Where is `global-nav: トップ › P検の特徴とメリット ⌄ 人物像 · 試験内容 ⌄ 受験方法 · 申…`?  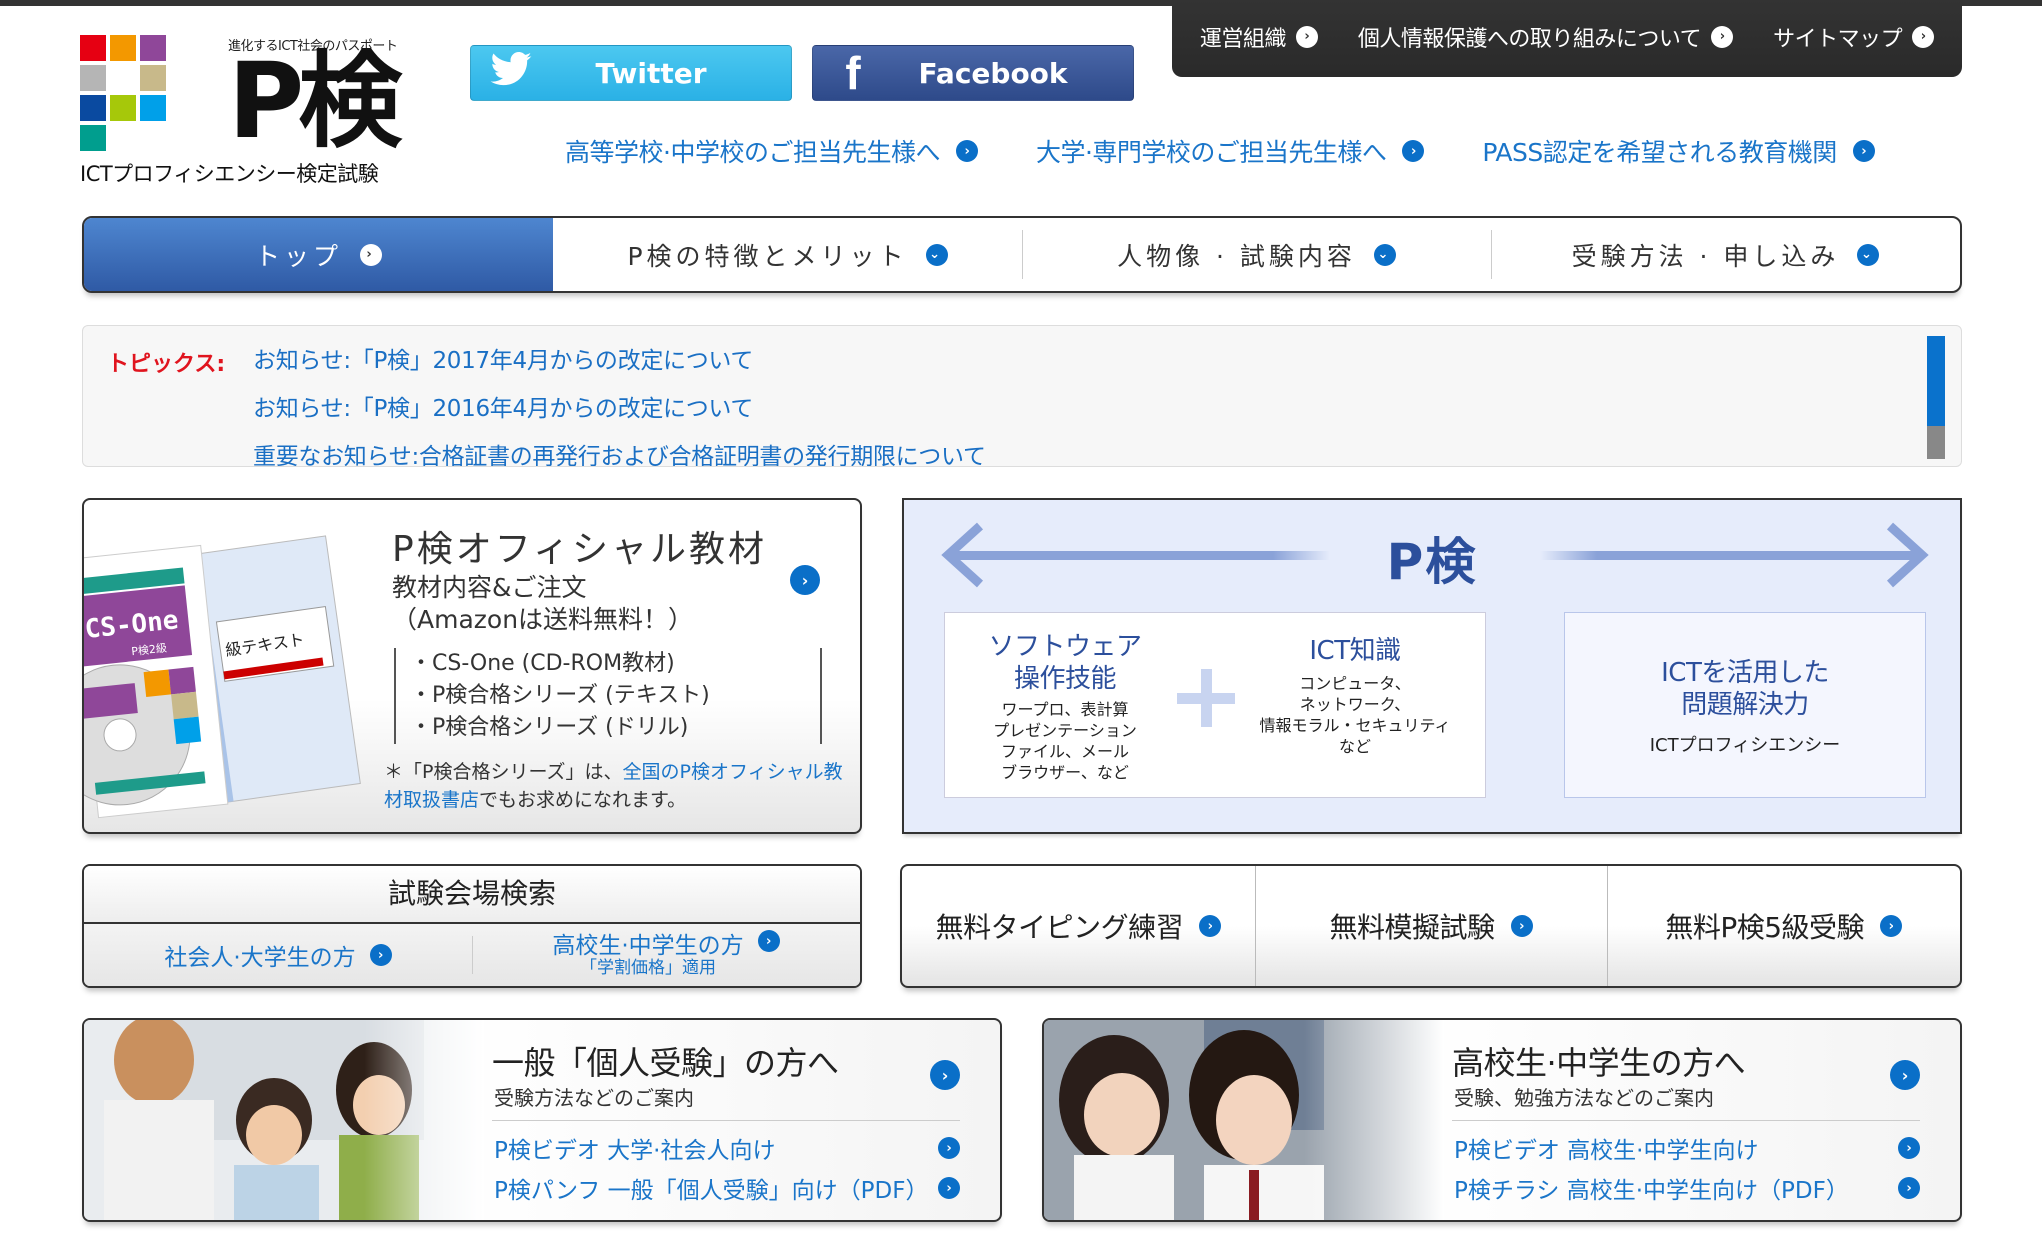
global-nav: トップ › P検の特徴とメリット ⌄ 人物像 · 試験内容 ⌄ 受験方法 · 申… is located at coordinates (1022, 254).